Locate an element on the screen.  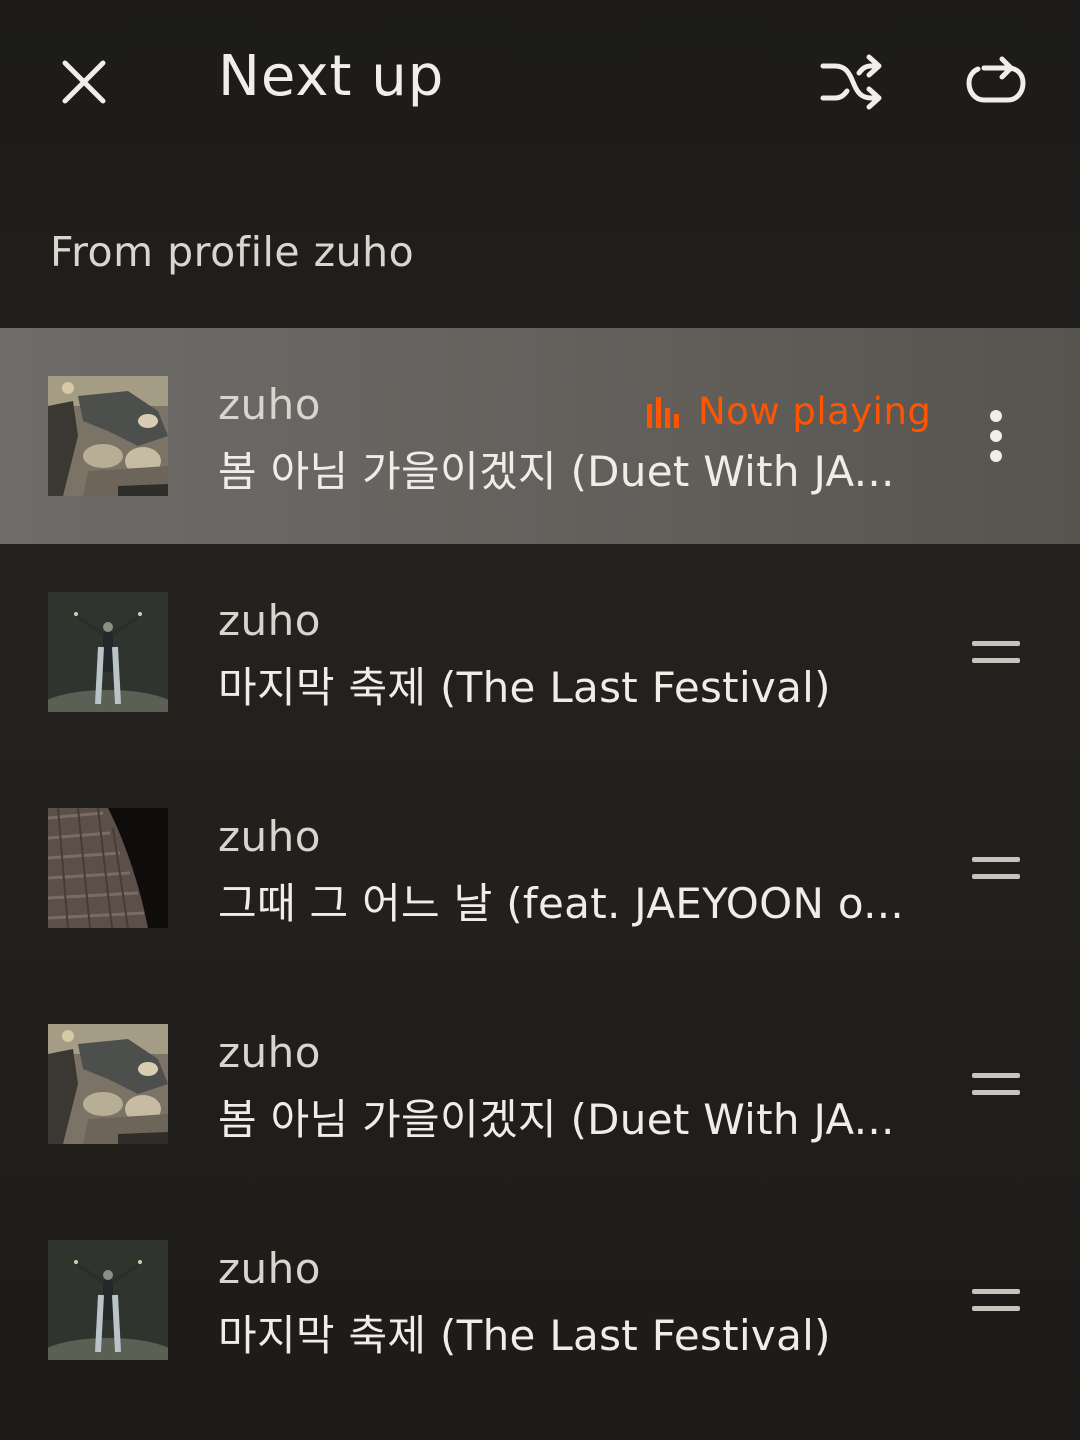
more-options-button is located at coordinates (996, 436).